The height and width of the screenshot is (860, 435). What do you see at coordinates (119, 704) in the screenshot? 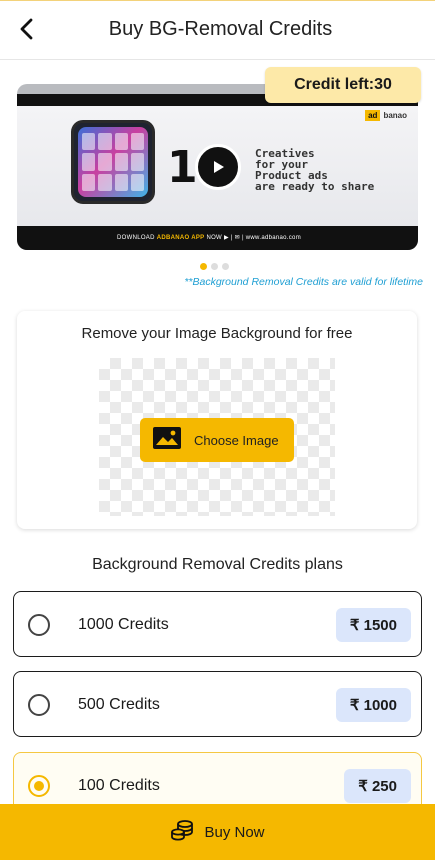
I see `plan-name: 500 Credits` at bounding box center [119, 704].